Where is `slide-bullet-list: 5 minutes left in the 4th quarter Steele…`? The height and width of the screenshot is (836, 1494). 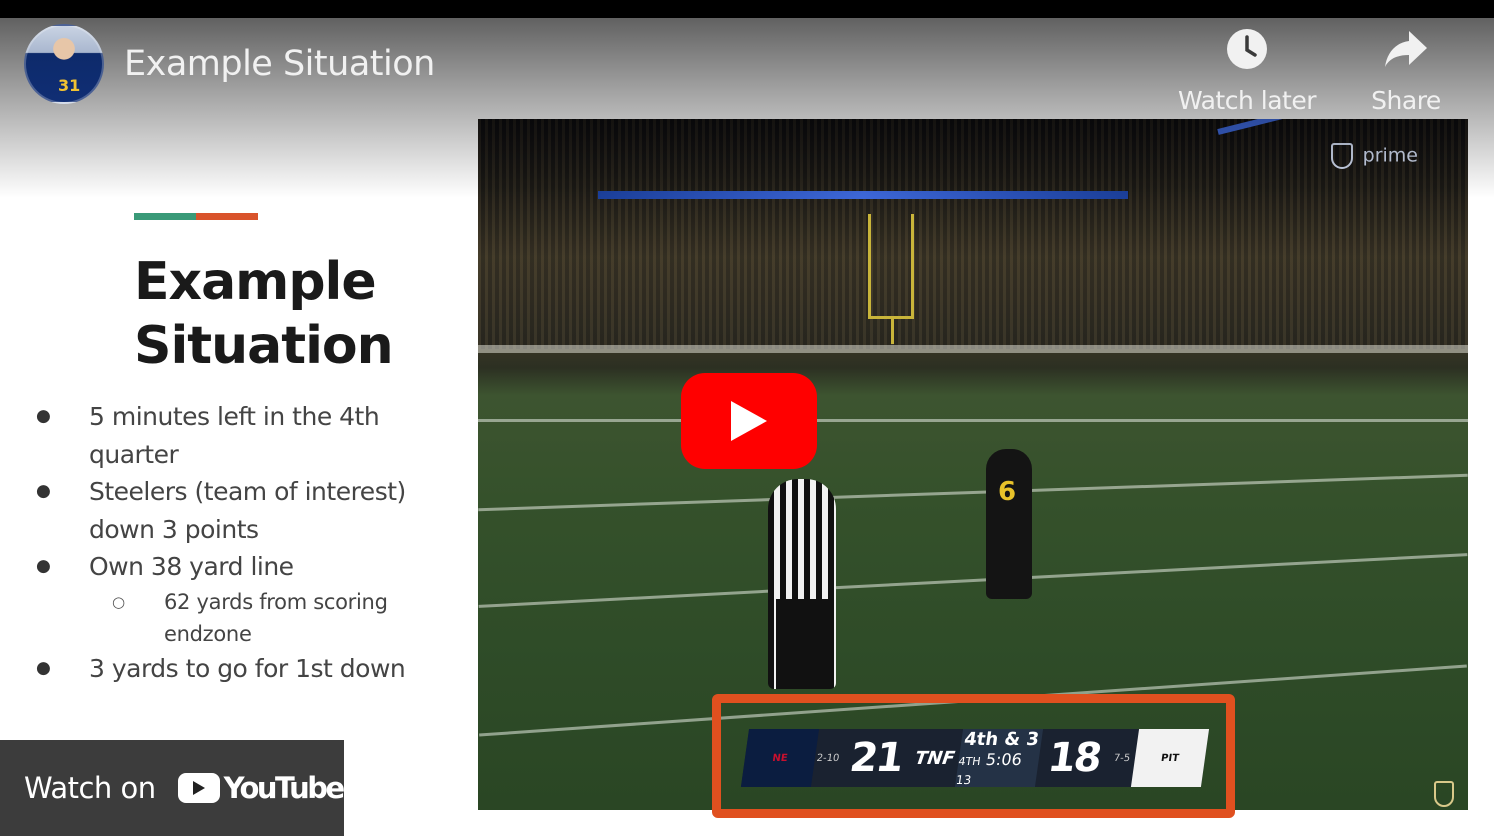 slide-bullet-list: 5 minutes left in the 4th quarter Steele… is located at coordinates (240, 542).